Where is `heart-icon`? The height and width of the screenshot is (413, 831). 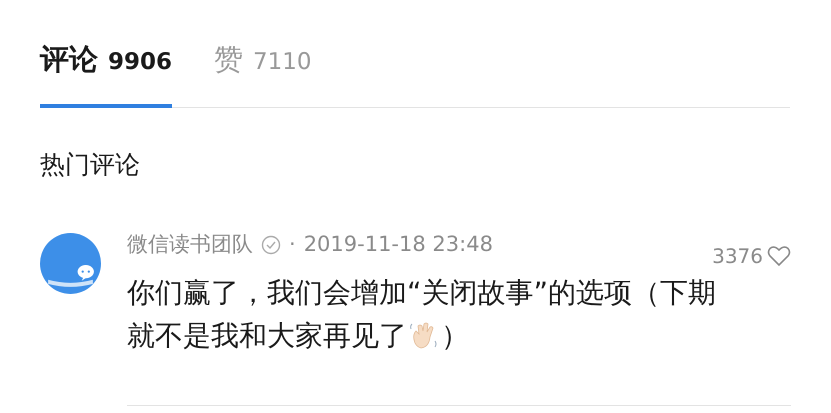
heart-icon is located at coordinates (779, 256).